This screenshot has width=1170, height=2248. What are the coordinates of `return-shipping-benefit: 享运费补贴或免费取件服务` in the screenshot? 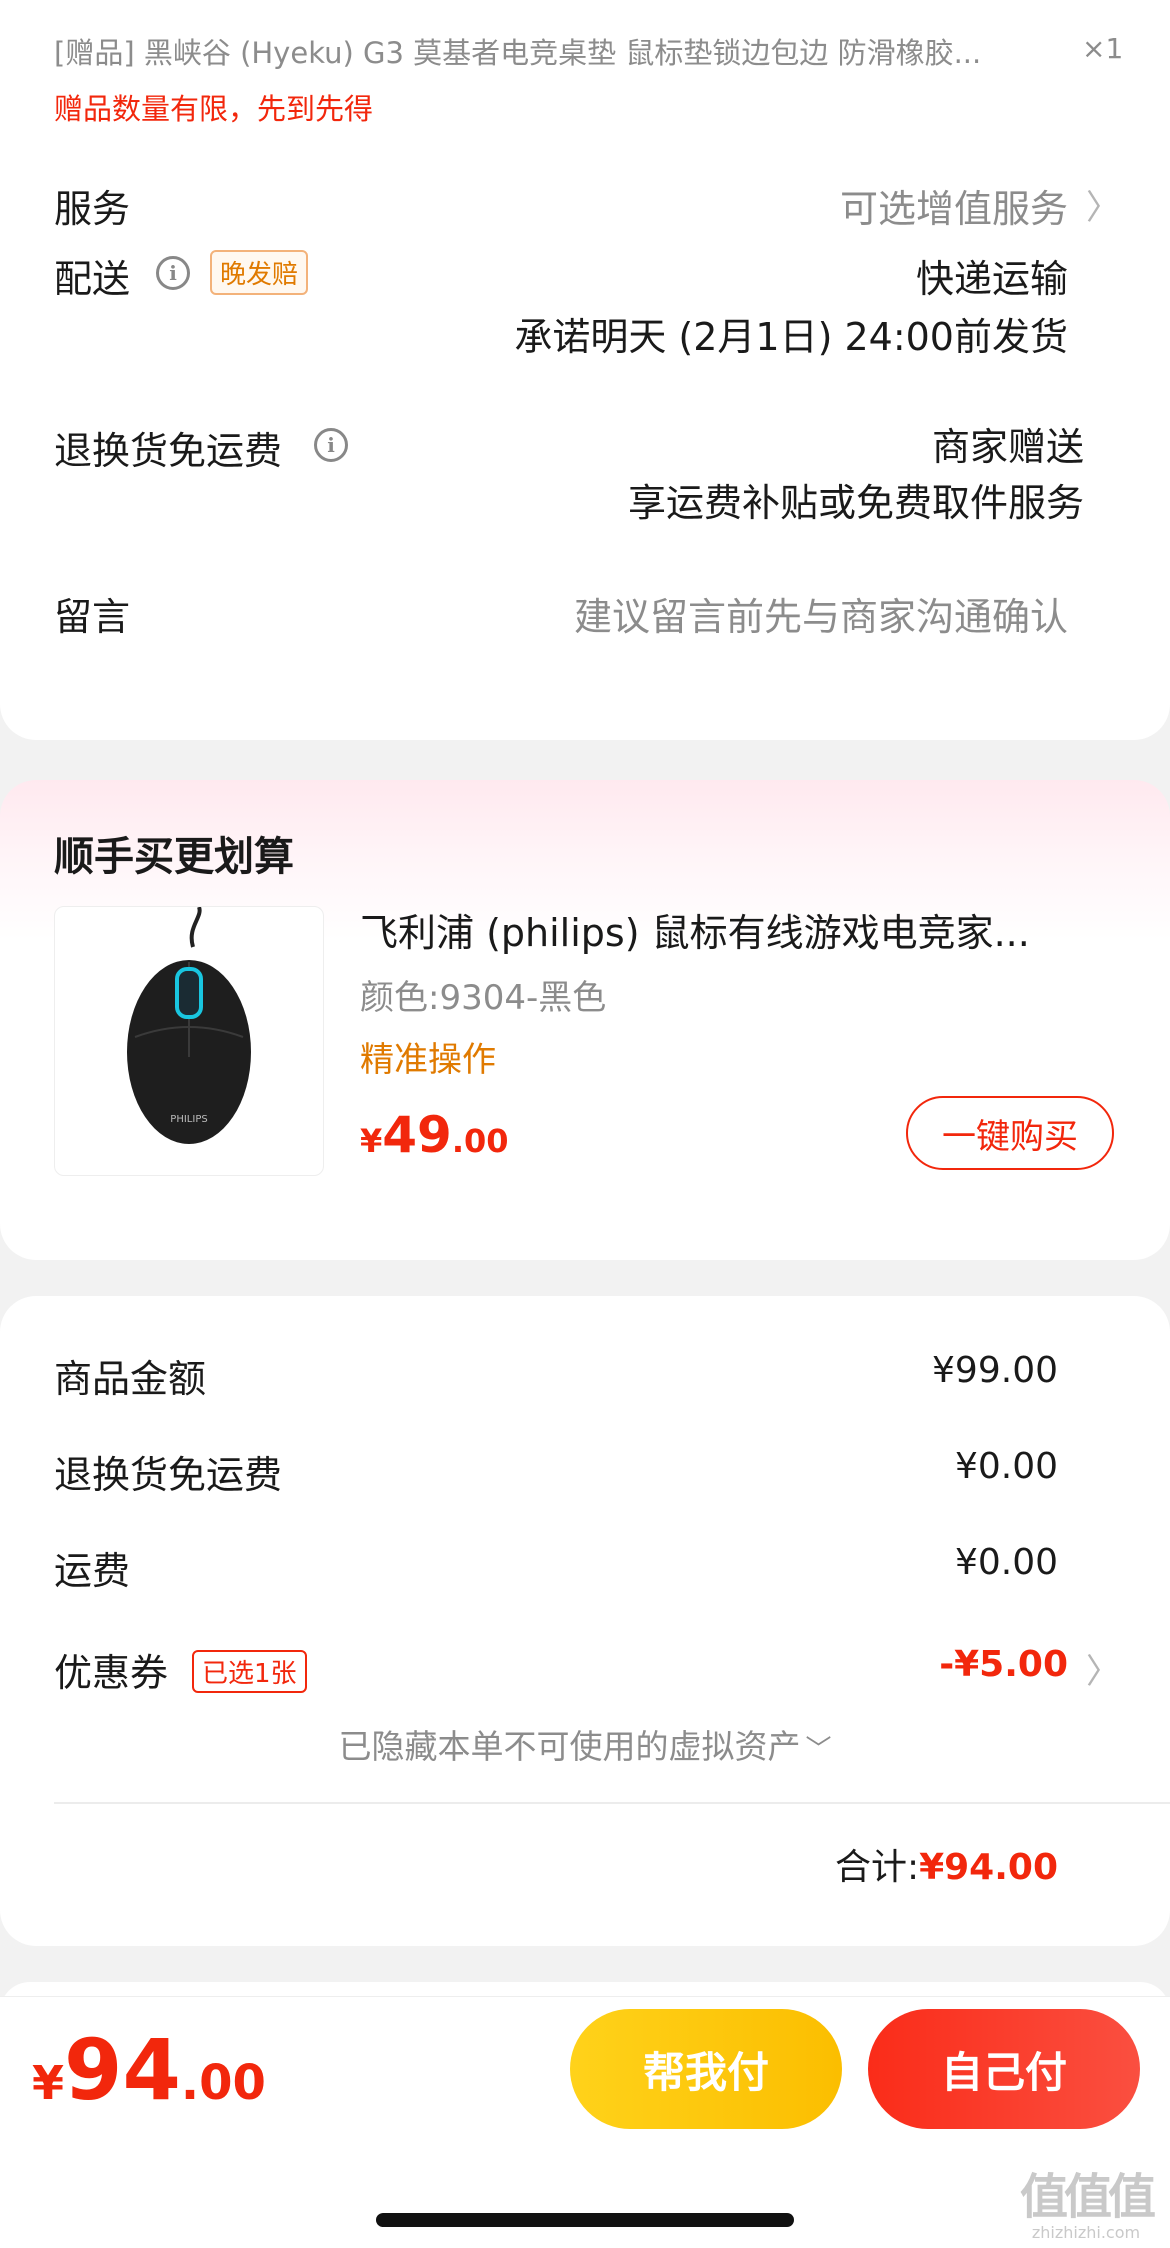 It's located at (855, 503).